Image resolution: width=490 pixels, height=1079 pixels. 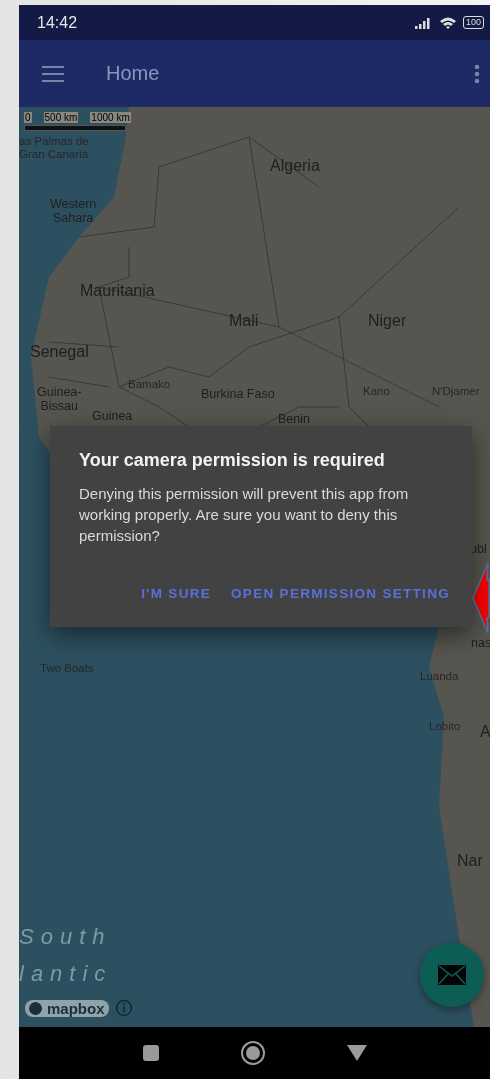 What do you see at coordinates (61, 117) in the screenshot?
I see `scale-label: 500 km` at bounding box center [61, 117].